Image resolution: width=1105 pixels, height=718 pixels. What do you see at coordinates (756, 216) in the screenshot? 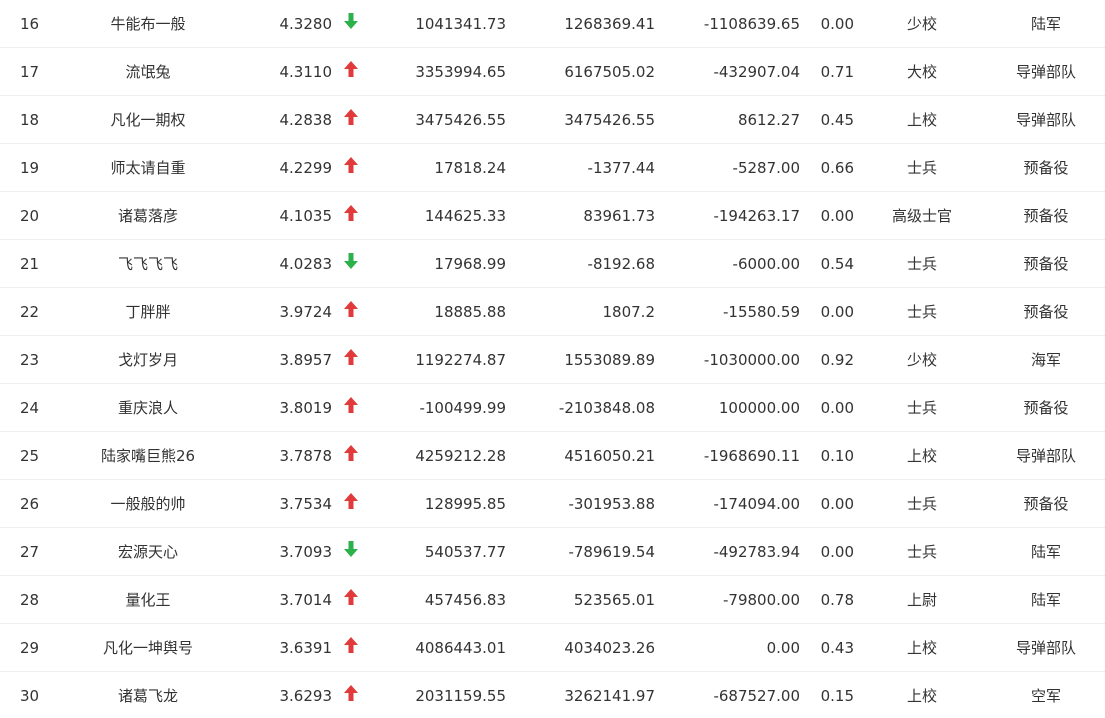
I see `value3-cell: -194263.17` at bounding box center [756, 216].